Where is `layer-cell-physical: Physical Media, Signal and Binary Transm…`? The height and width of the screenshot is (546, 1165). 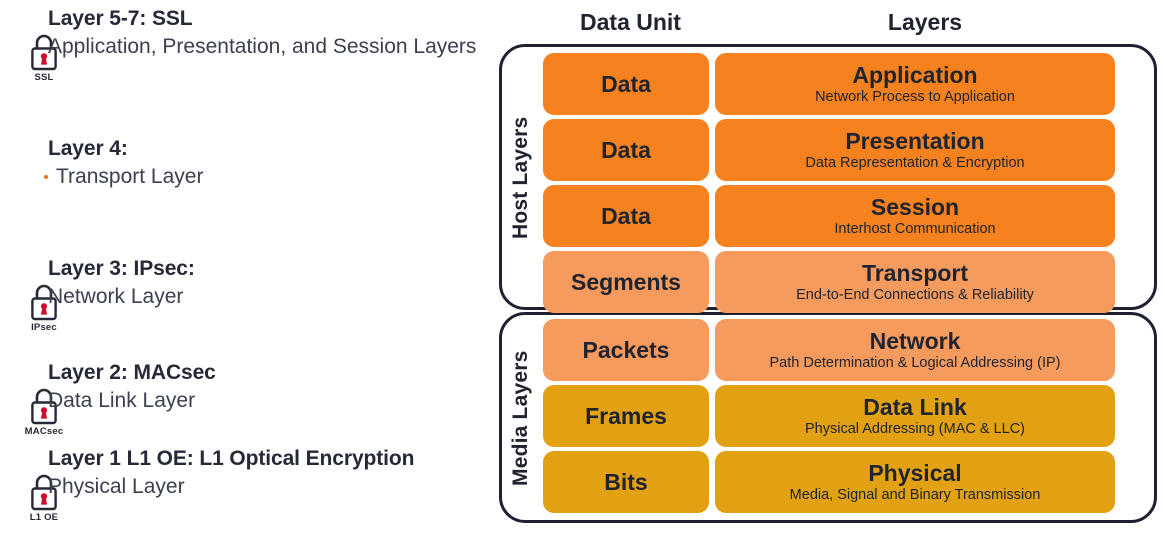 layer-cell-physical: Physical Media, Signal and Binary Transm… is located at coordinates (915, 482).